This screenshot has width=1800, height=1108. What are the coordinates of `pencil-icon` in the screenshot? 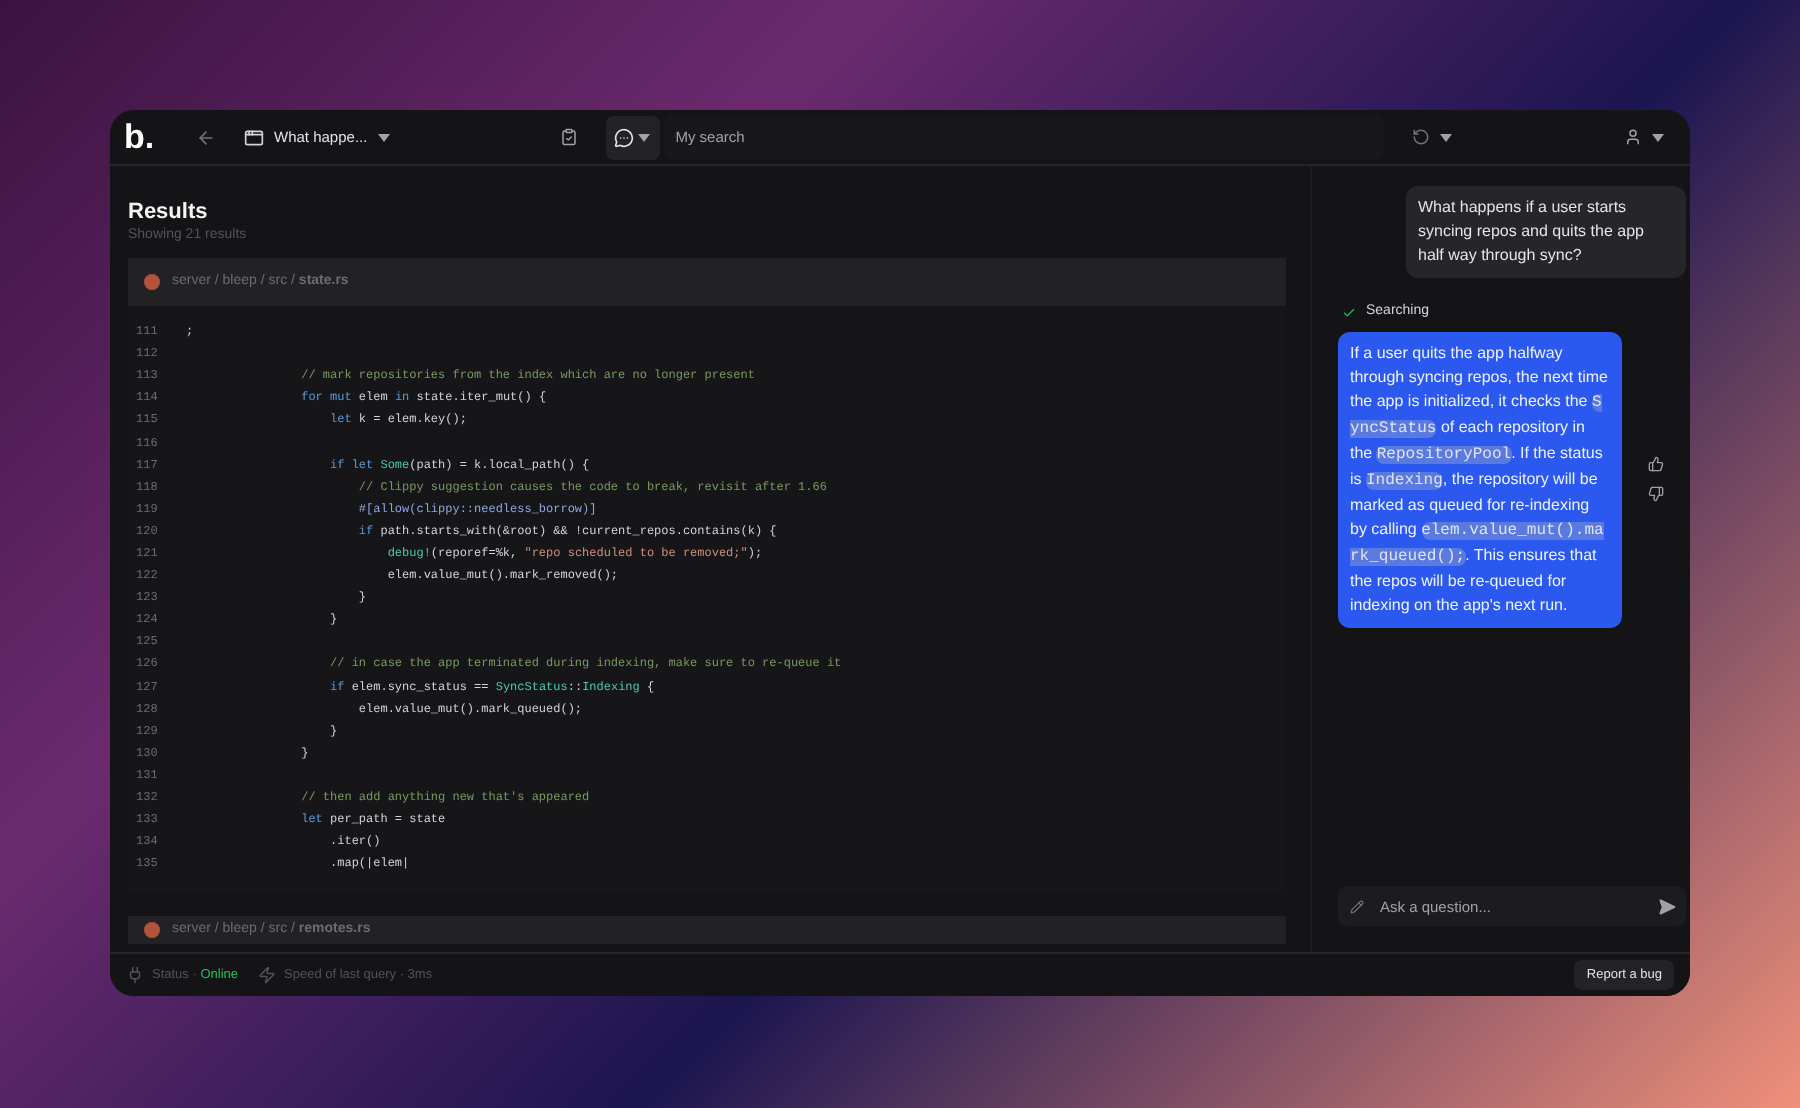 It's located at (1357, 906).